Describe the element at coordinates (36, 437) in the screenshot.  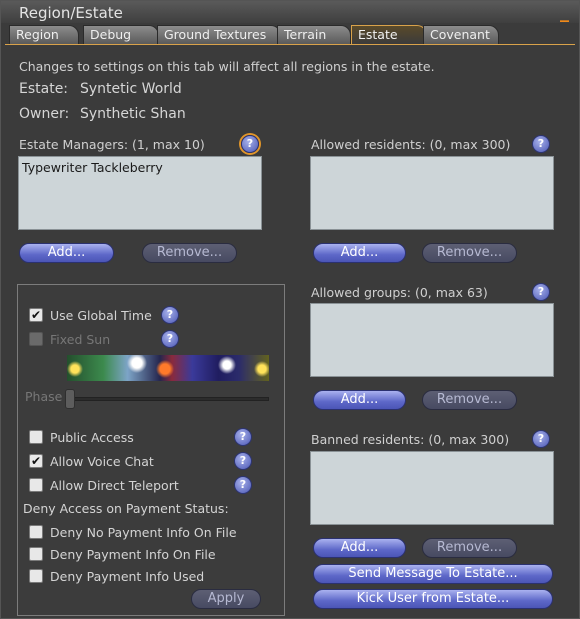
I see `public-access-checkbox` at that location.